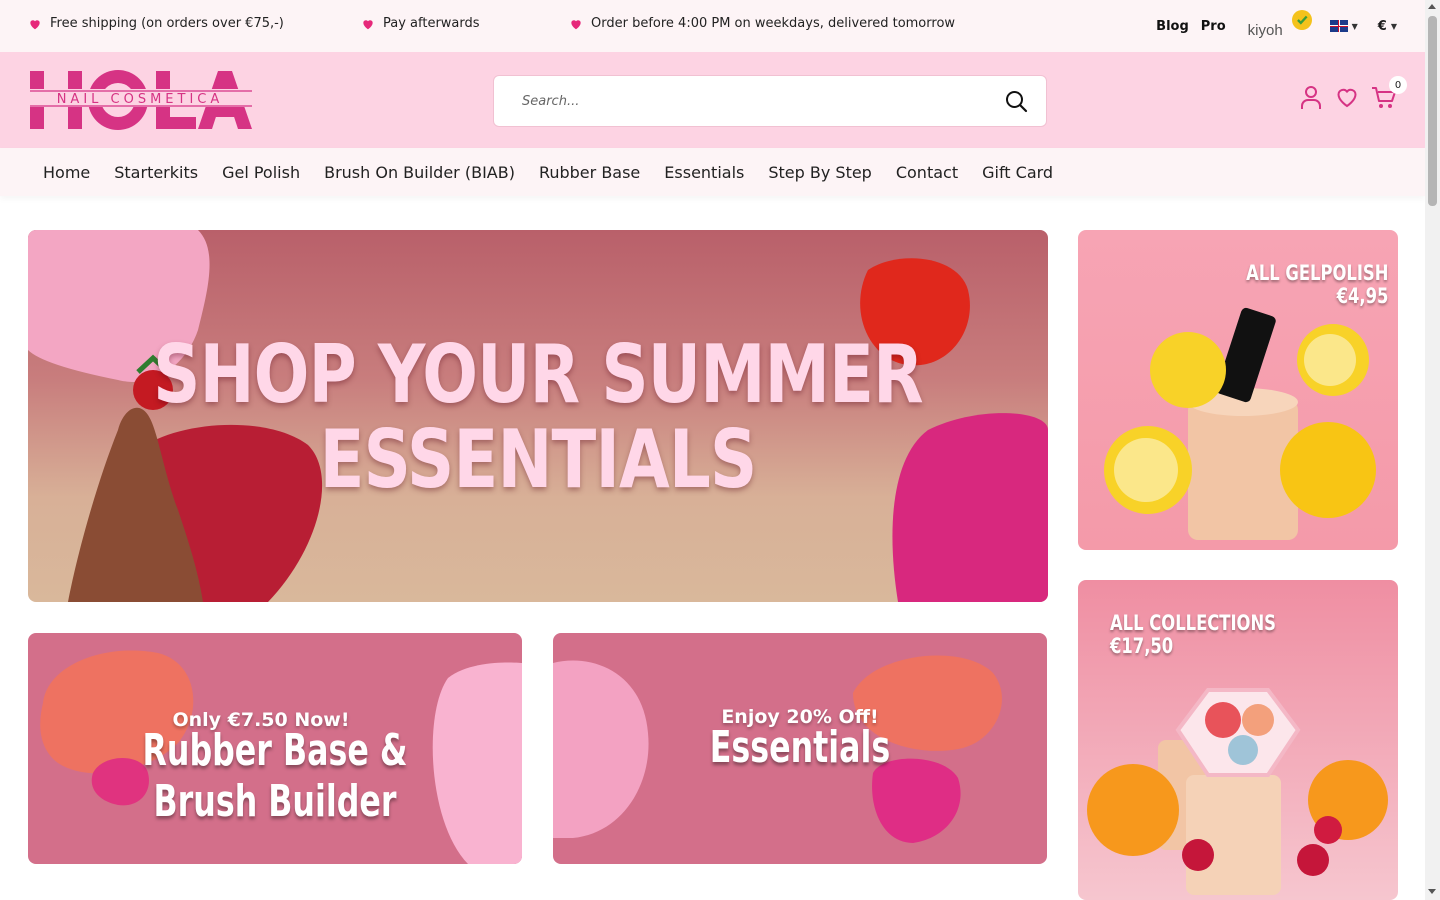 Image resolution: width=1440 pixels, height=900 pixels. I want to click on usp-free-shipping: Free shipping (on orders over €75,-), so click(156, 23).